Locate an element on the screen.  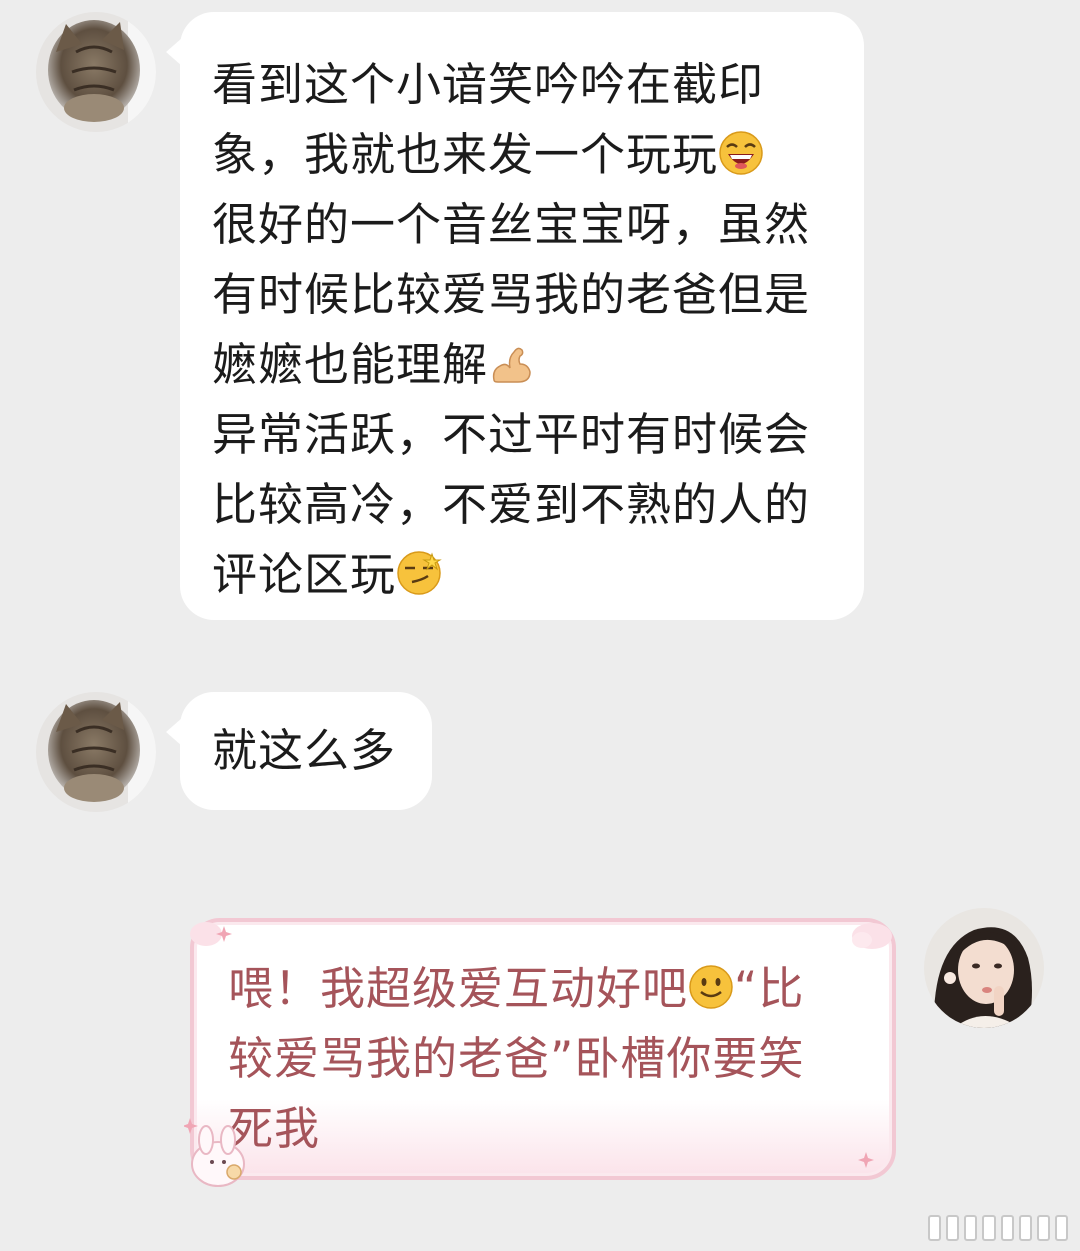
girl-avatar-icon is located at coordinates (984, 968).